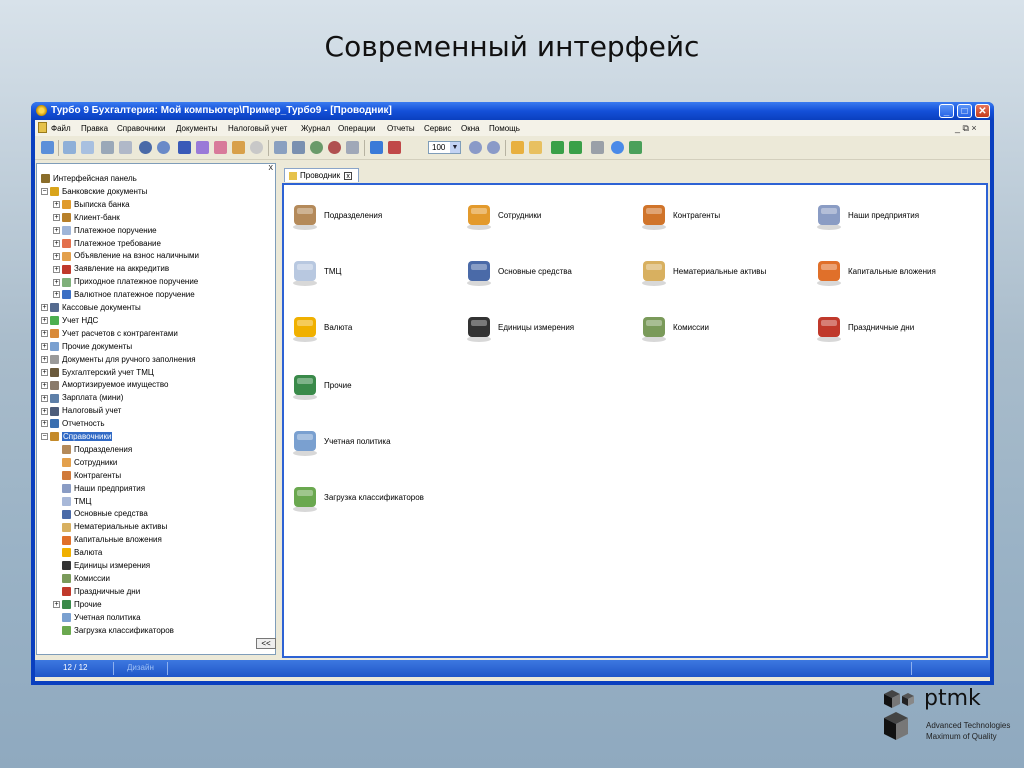 The width and height of the screenshot is (1024, 768). What do you see at coordinates (141, 128) in the screenshot?
I see `menu-references: Справочники` at bounding box center [141, 128].